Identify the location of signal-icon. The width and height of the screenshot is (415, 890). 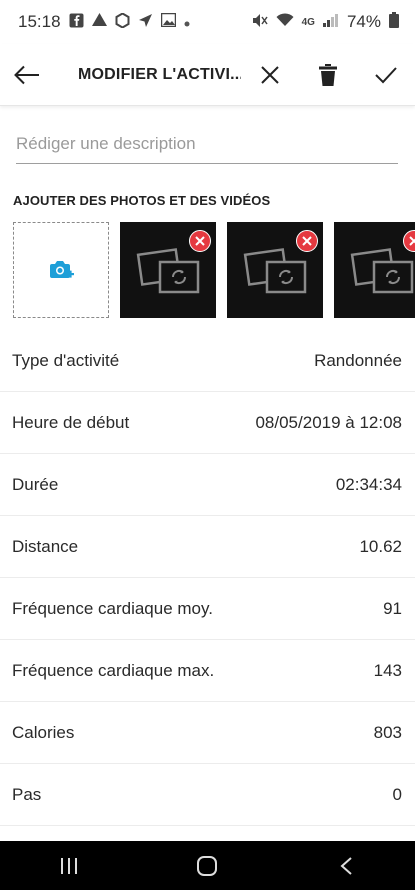
(330, 22).